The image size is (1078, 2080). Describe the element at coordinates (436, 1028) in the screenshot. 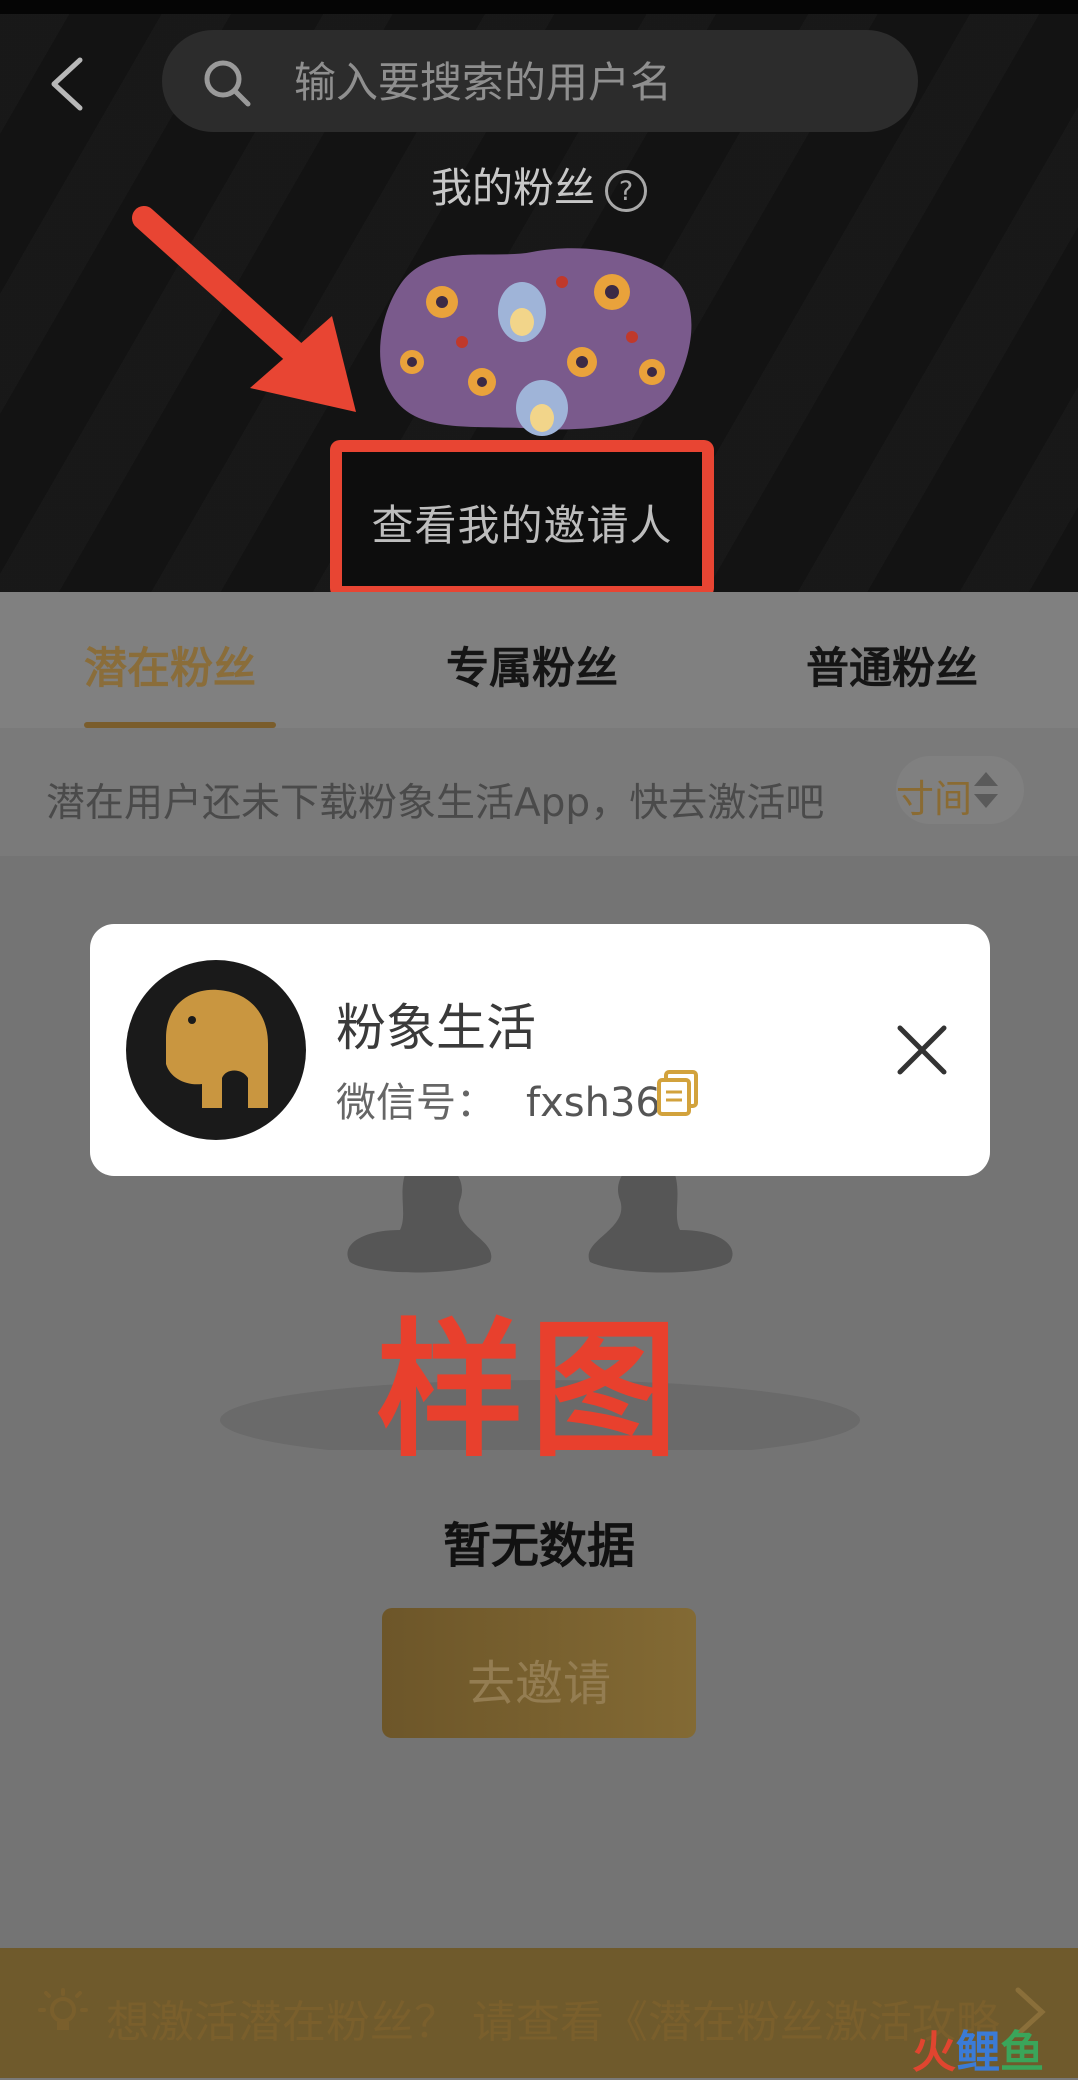

I see `popup-account-name: 粉象生活` at that location.